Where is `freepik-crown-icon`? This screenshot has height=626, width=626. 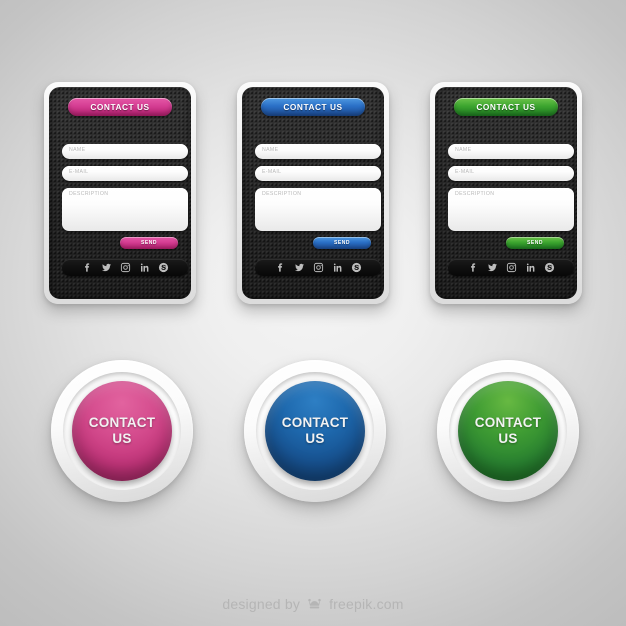
freepik-crown-icon is located at coordinates (314, 604).